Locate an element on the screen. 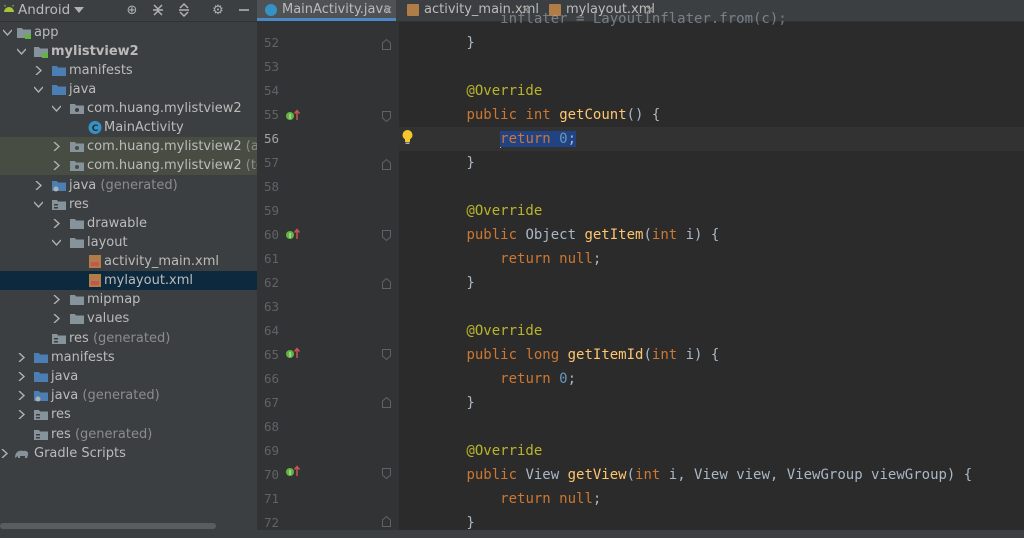 The image size is (1024, 538). status-bar is located at coordinates (512, 534).